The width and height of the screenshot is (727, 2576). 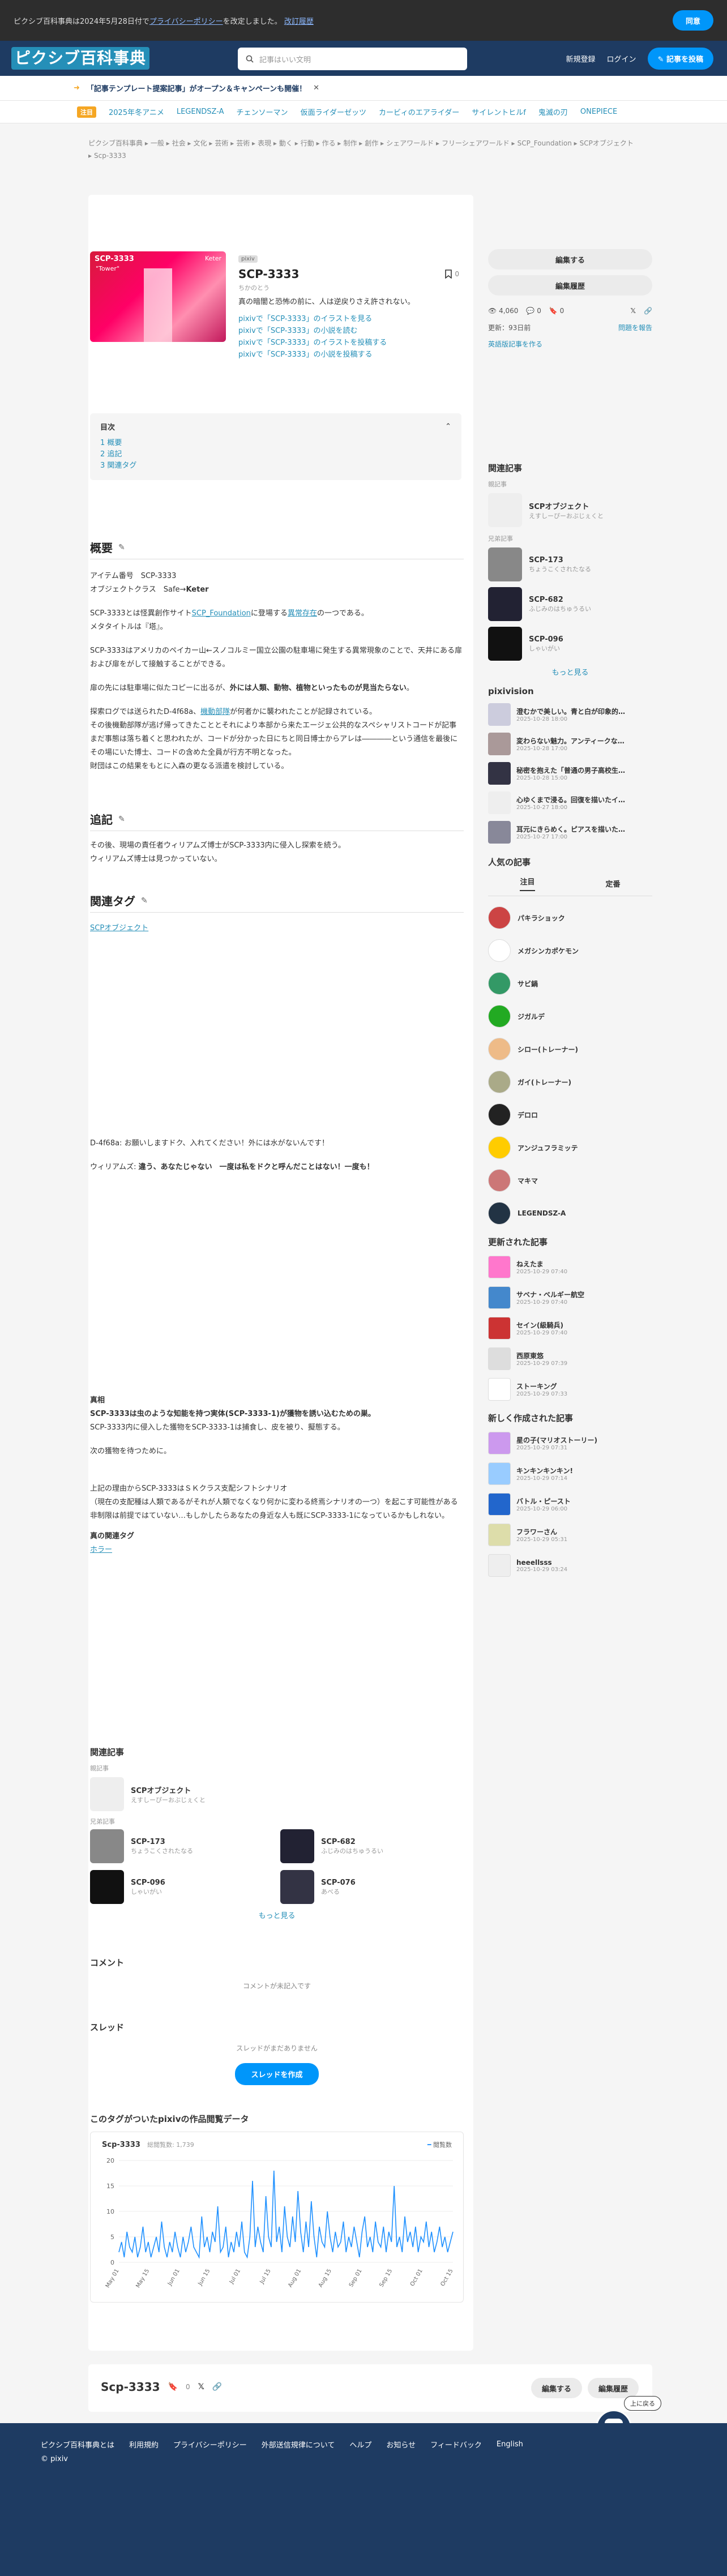 I want to click on revision-history-link: 改訂履歴, so click(x=299, y=20).